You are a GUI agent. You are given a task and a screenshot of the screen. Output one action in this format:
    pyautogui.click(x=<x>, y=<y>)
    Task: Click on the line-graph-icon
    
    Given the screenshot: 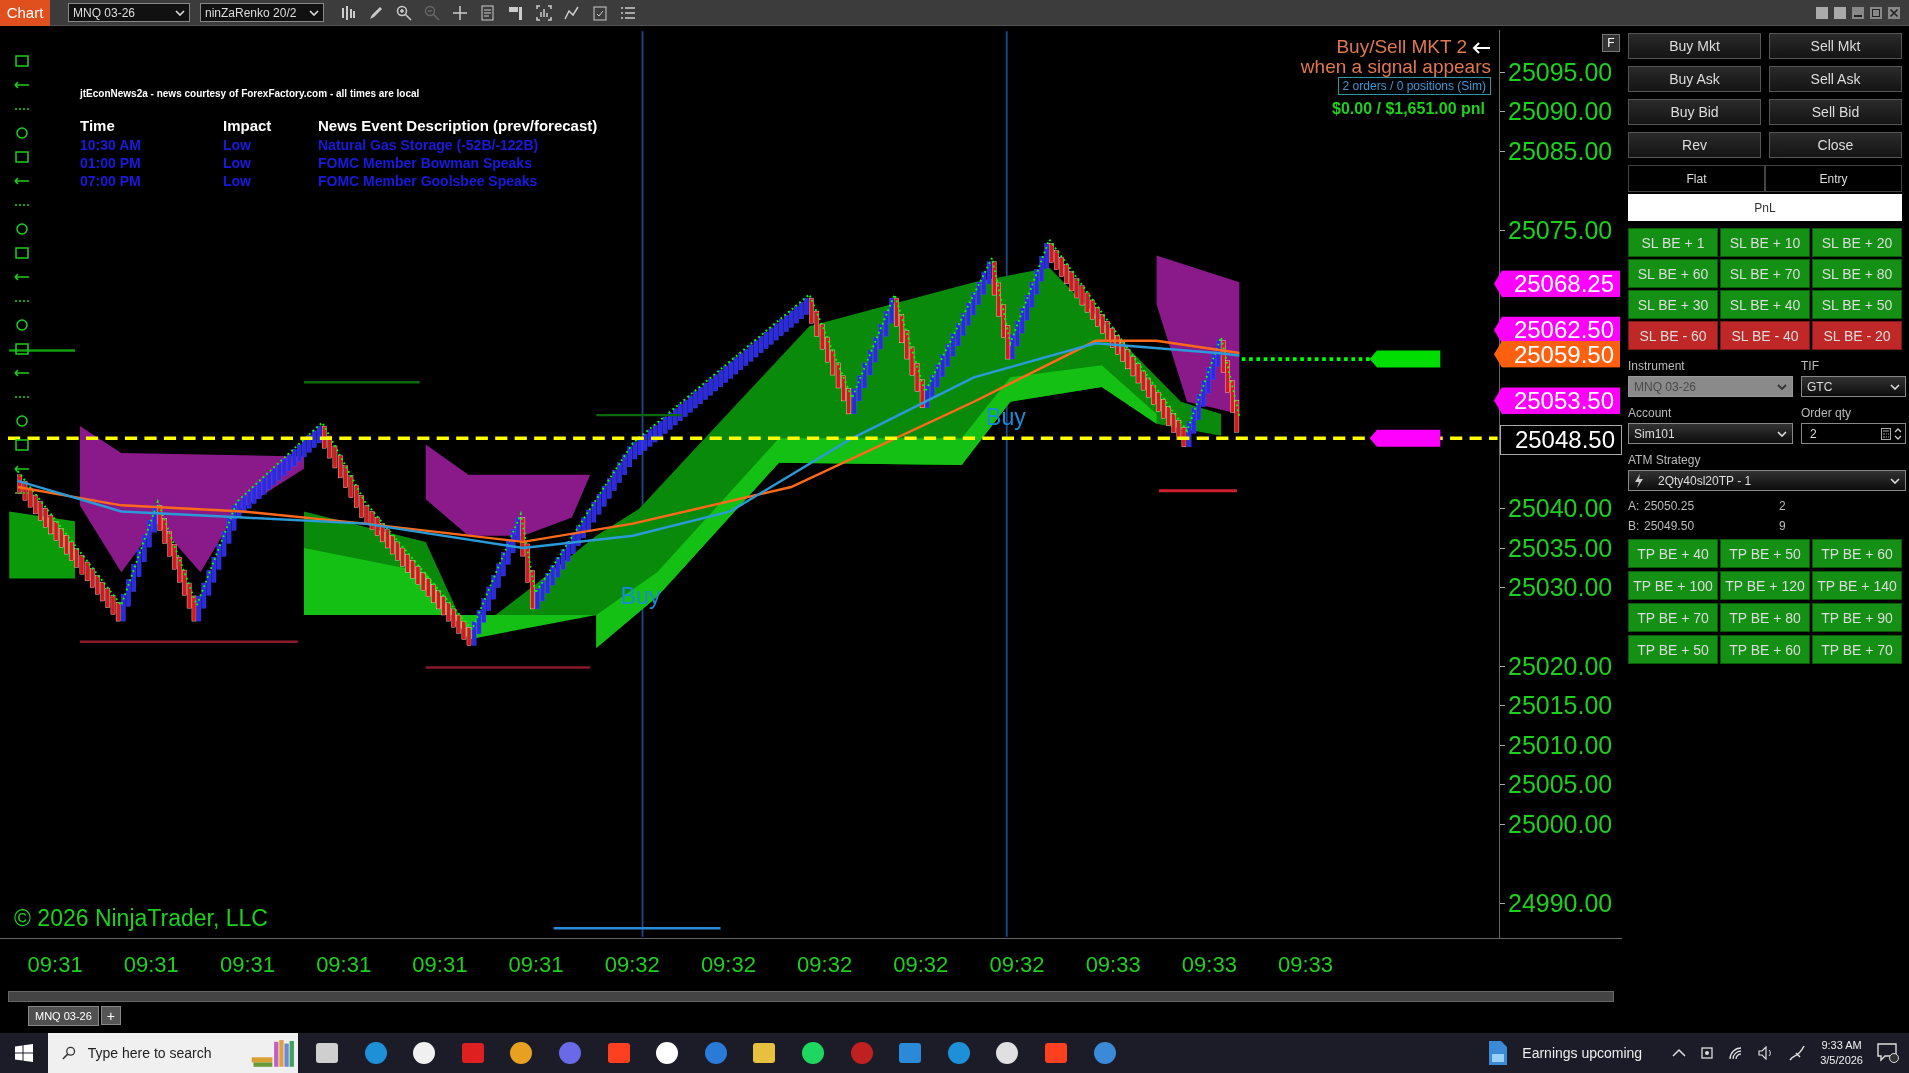 What is the action you would take?
    pyautogui.click(x=572, y=12)
    